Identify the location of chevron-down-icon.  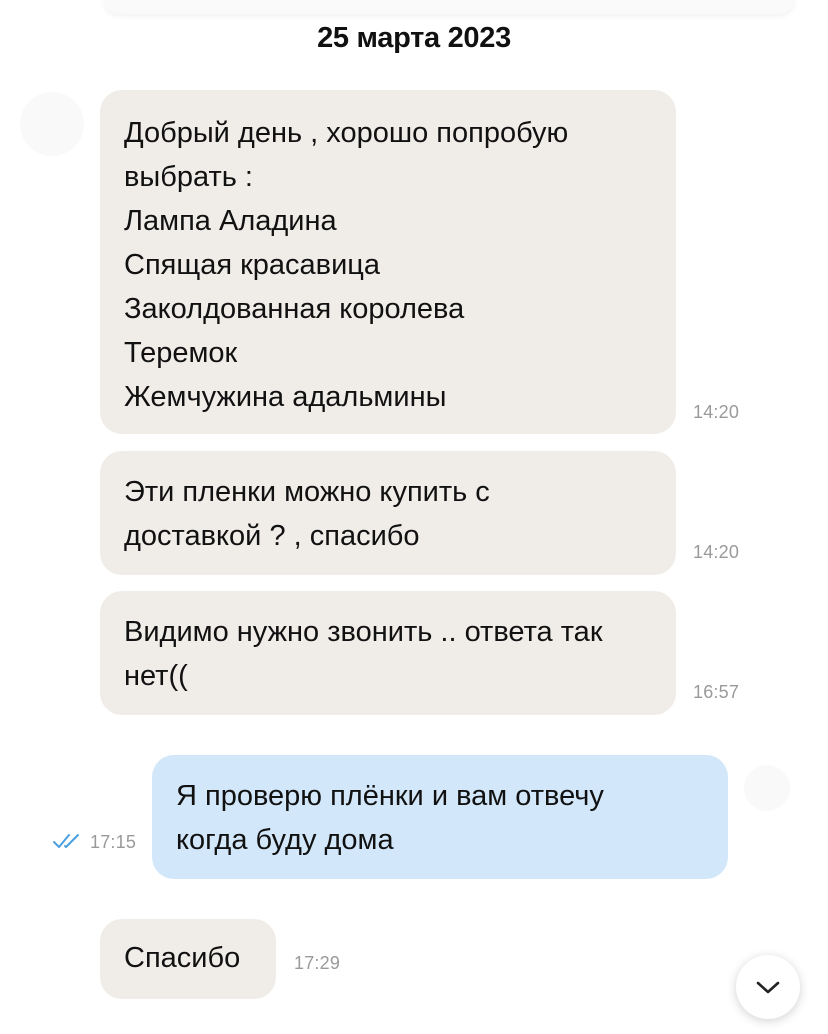
(768, 987).